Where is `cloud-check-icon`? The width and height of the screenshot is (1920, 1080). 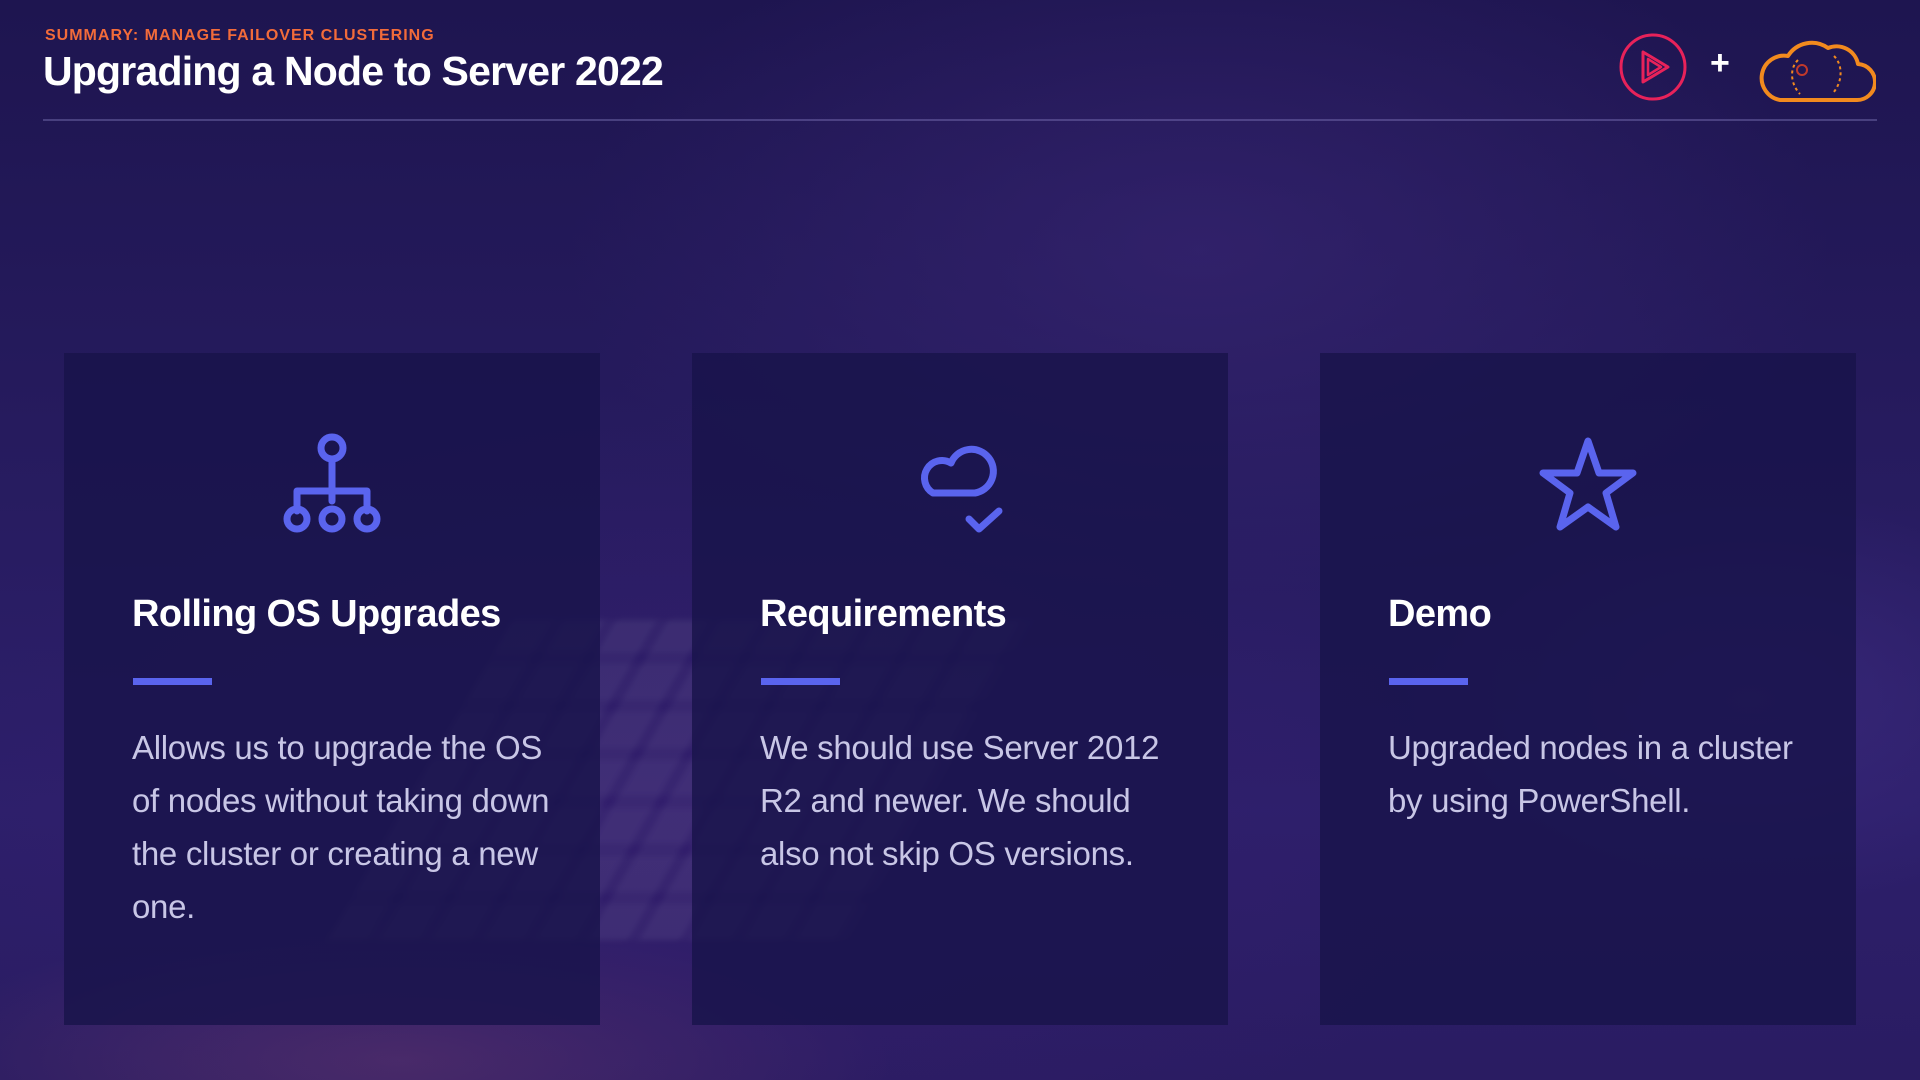 cloud-check-icon is located at coordinates (962, 489).